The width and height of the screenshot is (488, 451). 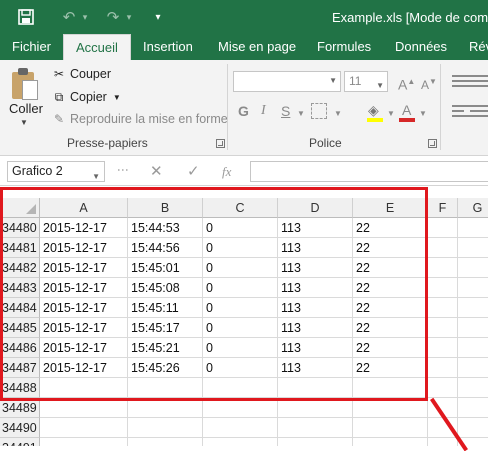 I want to click on shrink-font-icon: A▼, so click(x=429, y=81).